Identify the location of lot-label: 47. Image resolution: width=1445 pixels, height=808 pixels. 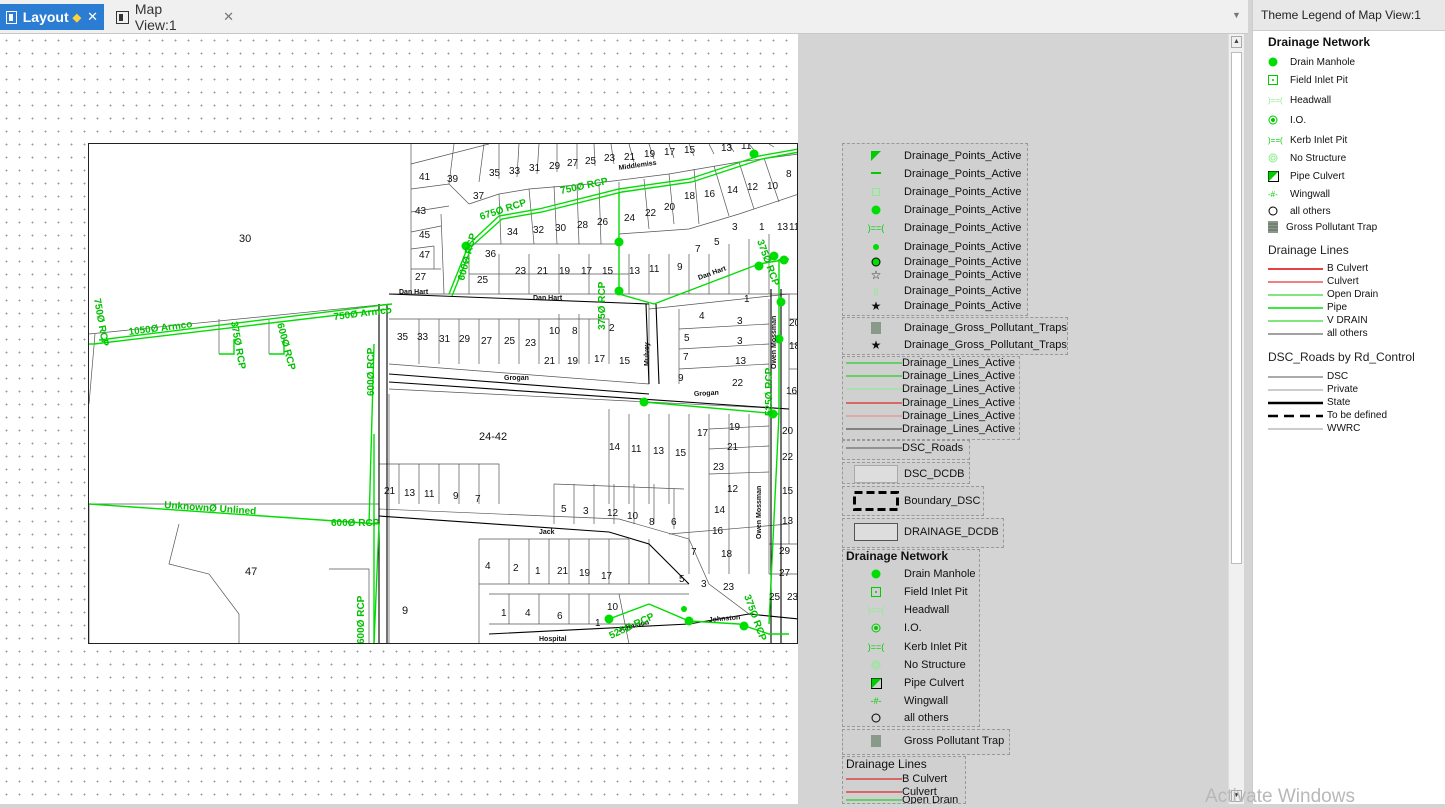
(251, 572).